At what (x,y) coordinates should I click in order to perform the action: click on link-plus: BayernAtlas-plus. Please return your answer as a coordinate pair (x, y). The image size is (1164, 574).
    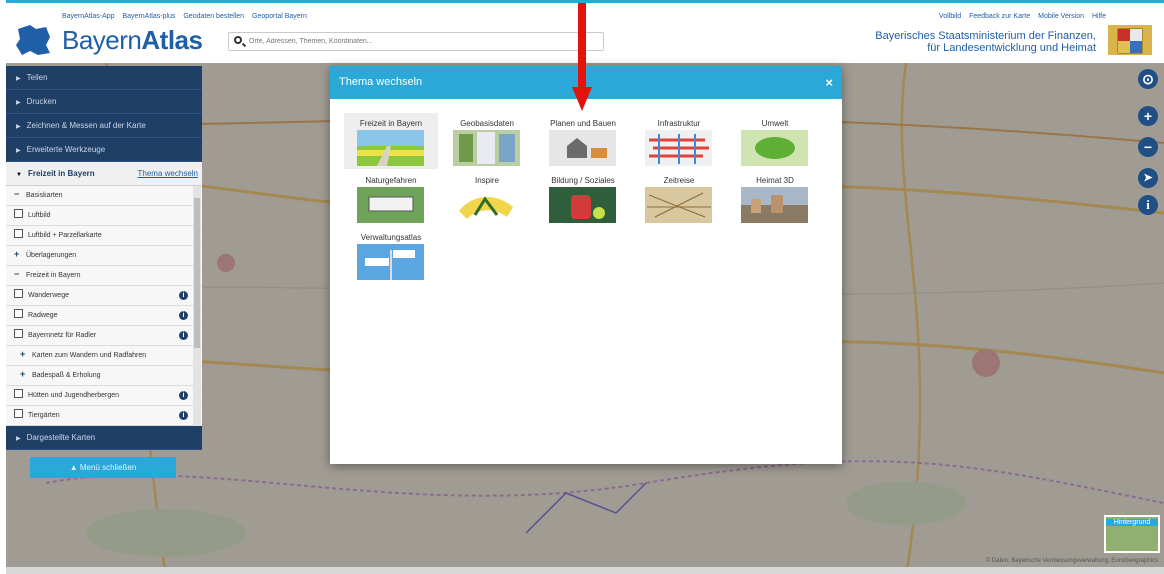
    Looking at the image, I should click on (148, 16).